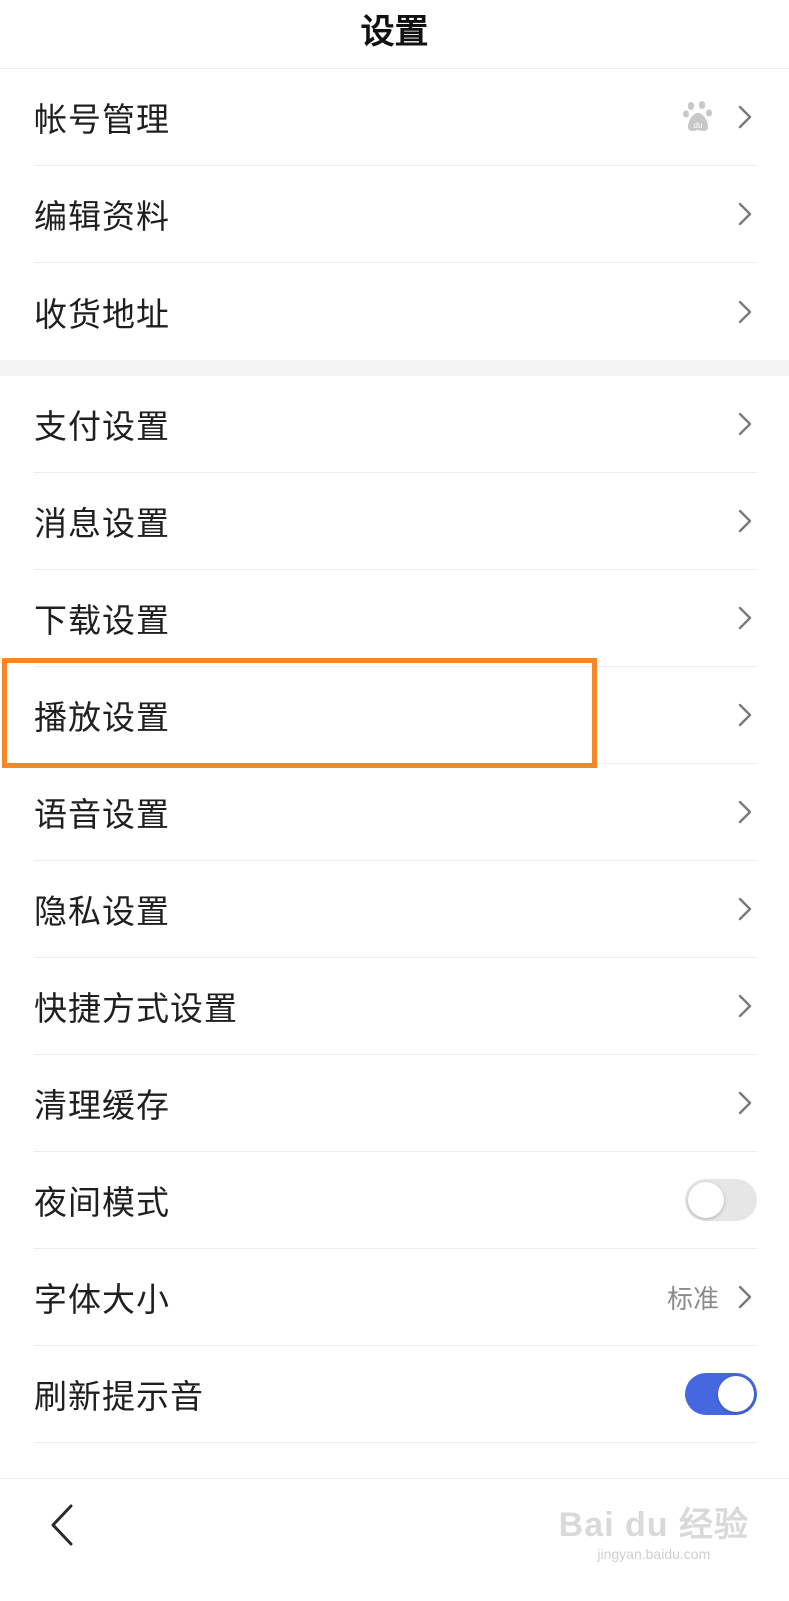 The image size is (789, 1601). Describe the element at coordinates (395, 1103) in the screenshot. I see `settings-row-clear-cache: 清理缓存` at that location.